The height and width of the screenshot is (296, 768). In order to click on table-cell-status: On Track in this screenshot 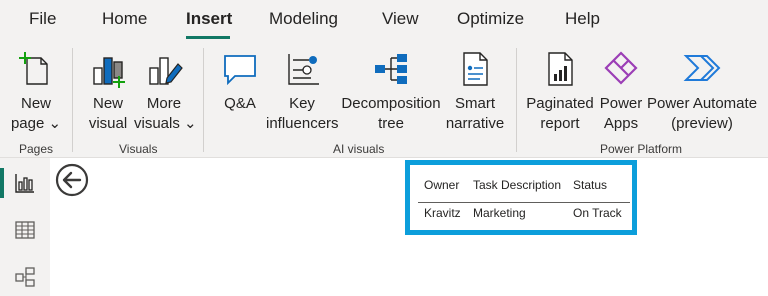, I will do `click(597, 213)`.